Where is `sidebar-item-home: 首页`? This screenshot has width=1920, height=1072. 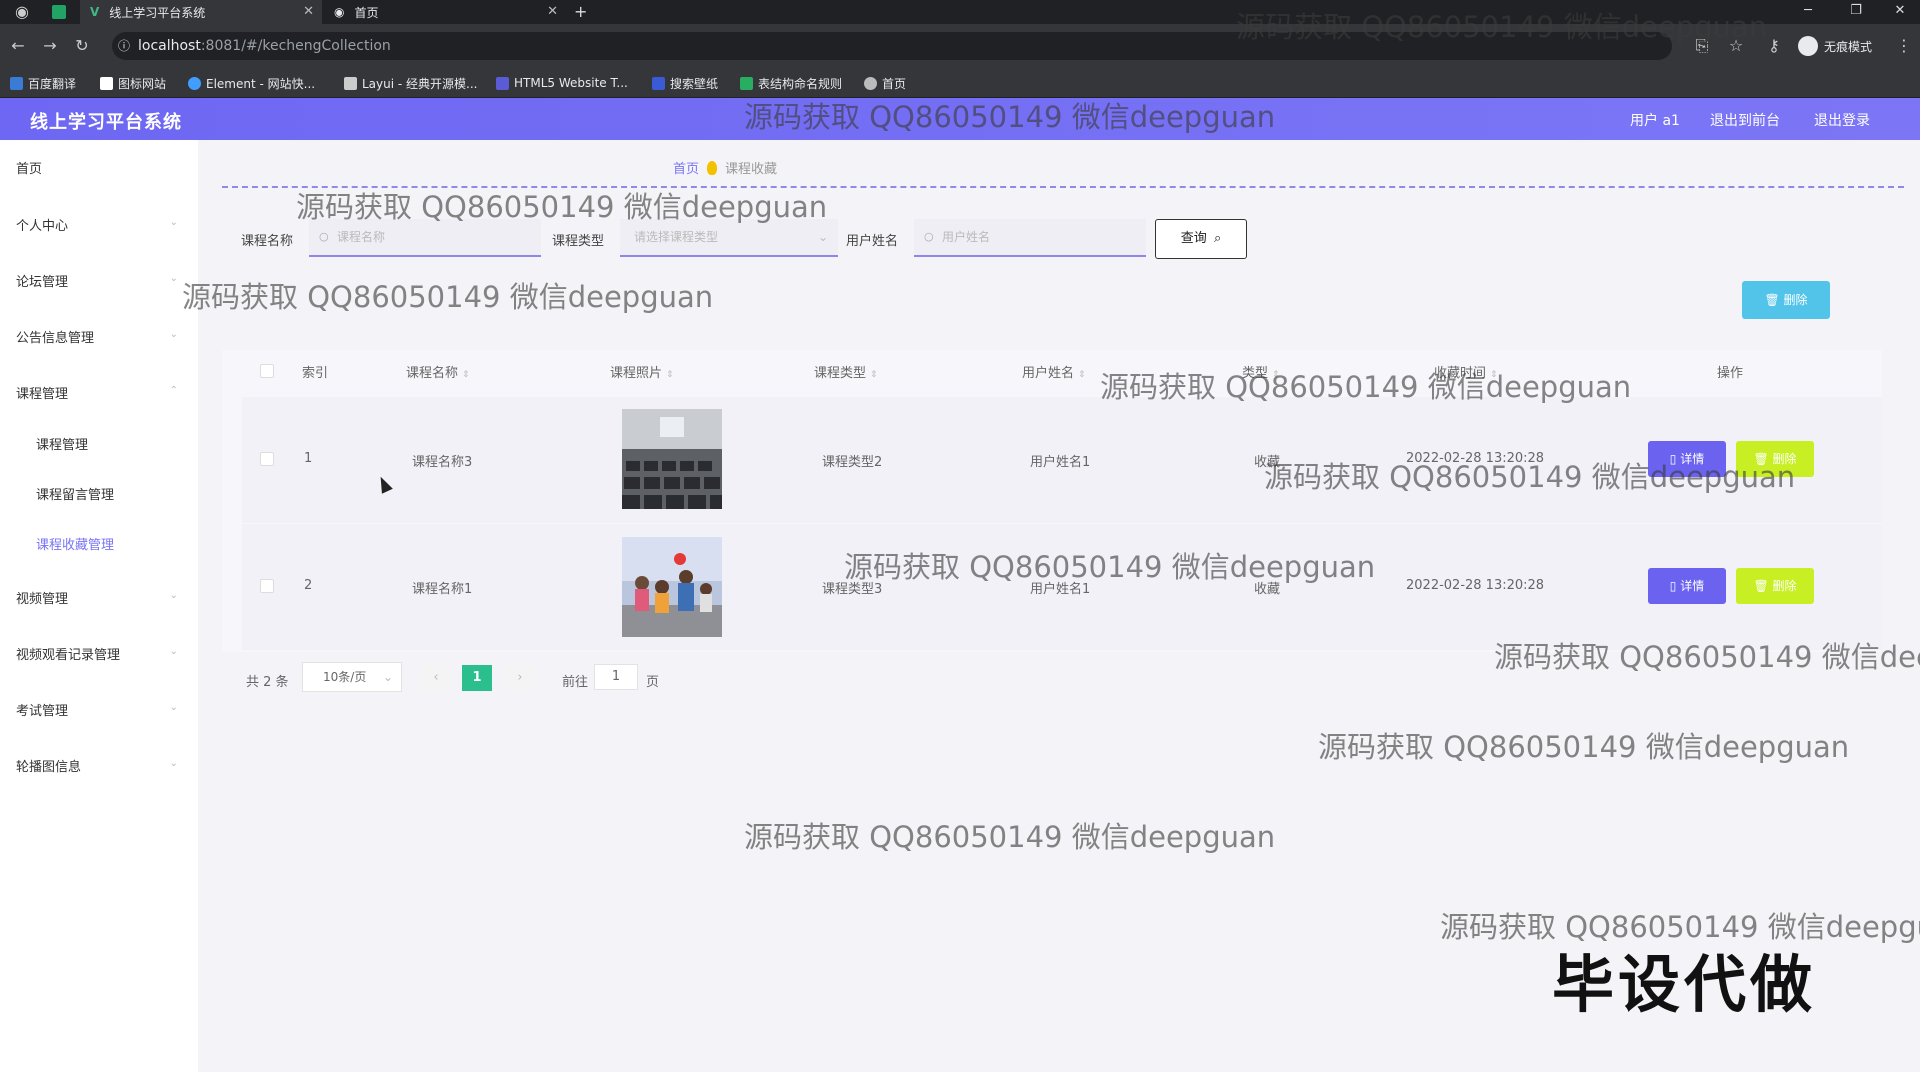 sidebar-item-home: 首页 is located at coordinates (29, 167).